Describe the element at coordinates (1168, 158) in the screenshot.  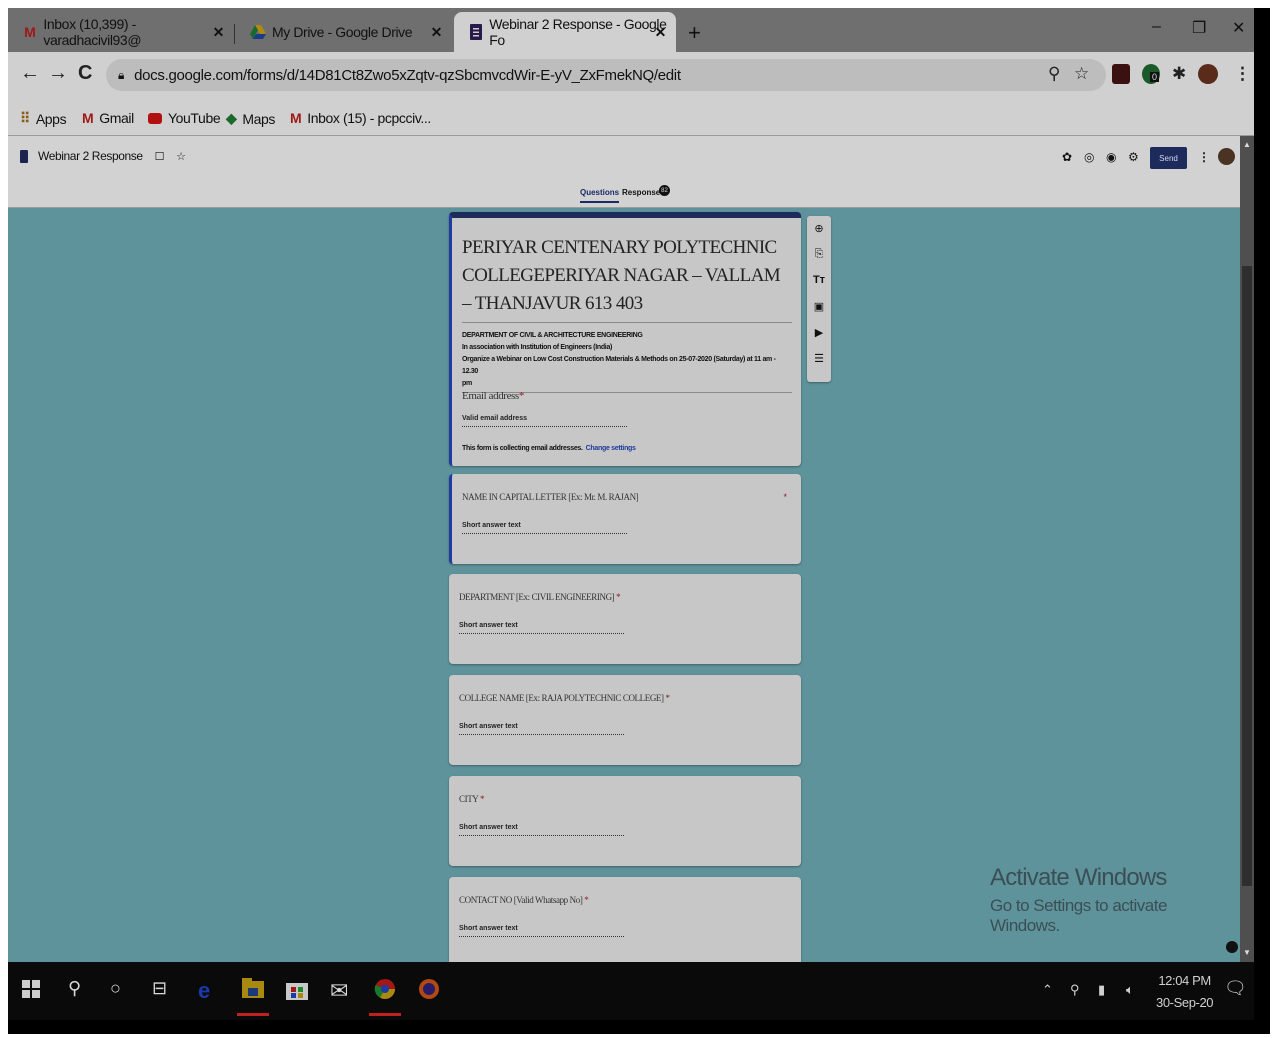
I see `send-button: Send` at that location.